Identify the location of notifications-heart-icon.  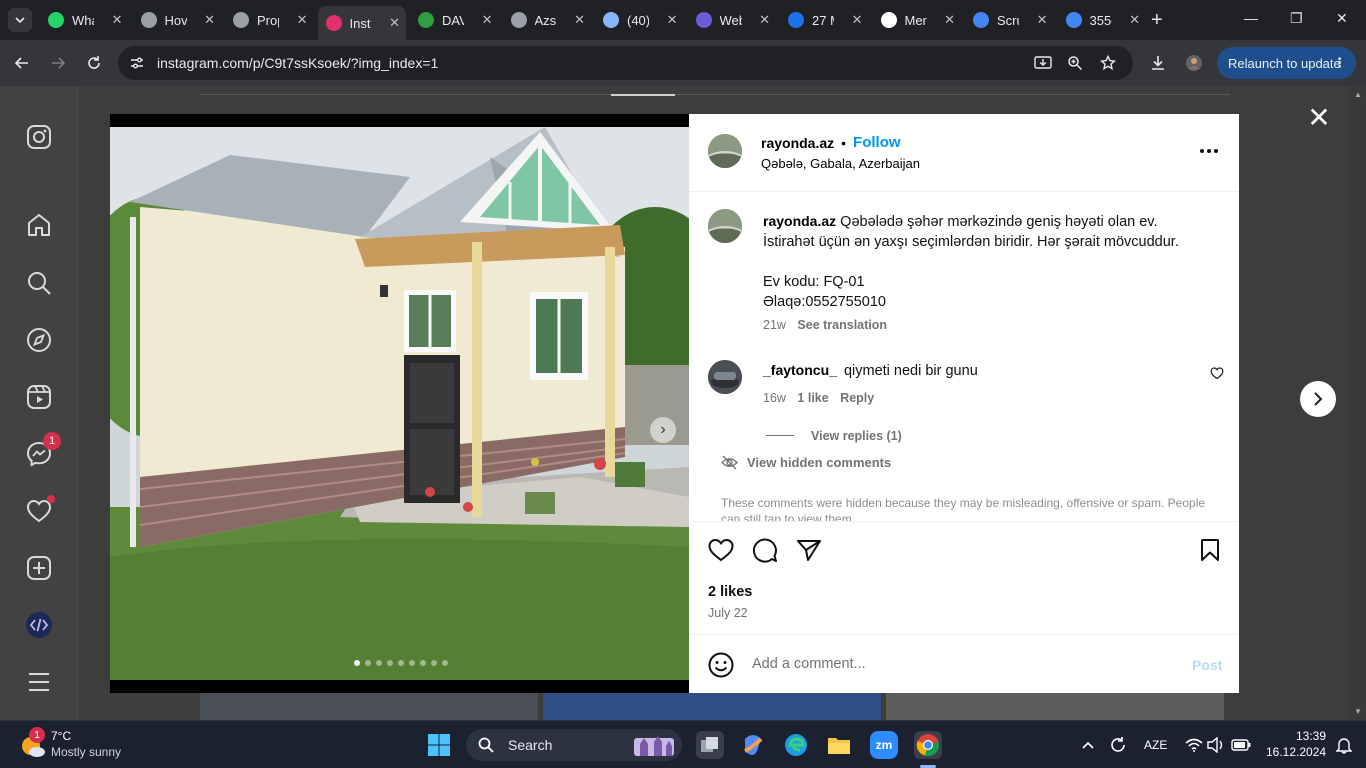
(40, 510).